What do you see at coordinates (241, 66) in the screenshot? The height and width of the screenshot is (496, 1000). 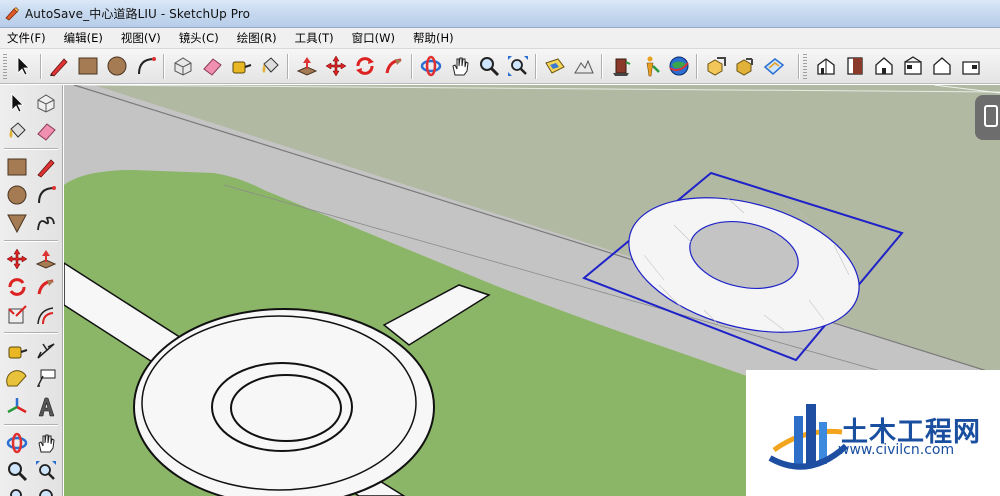 I see `tape-measure-button` at bounding box center [241, 66].